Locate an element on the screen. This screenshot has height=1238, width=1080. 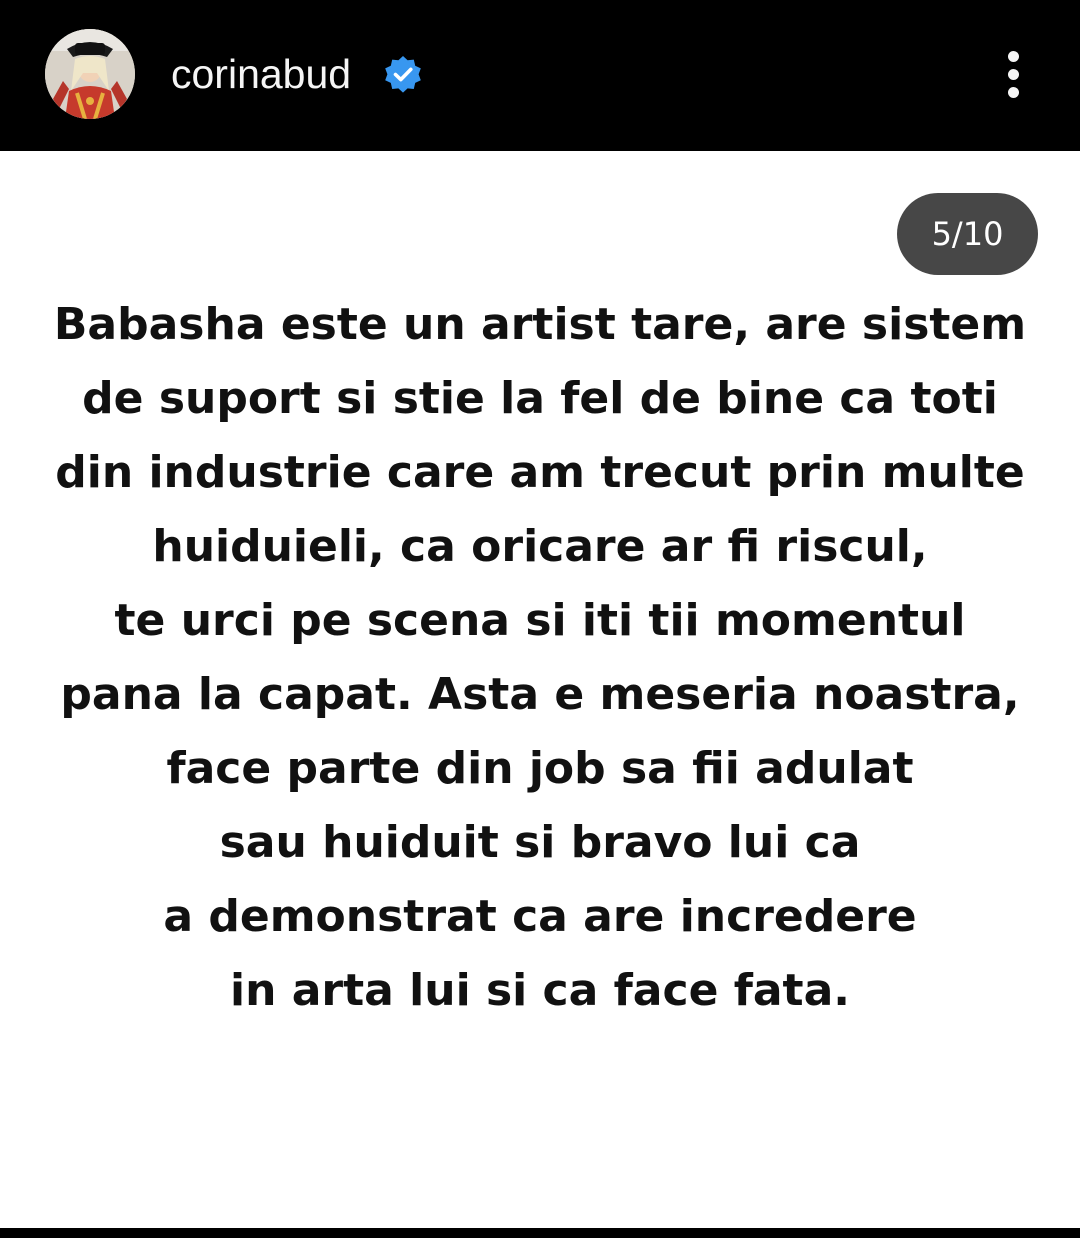
story-counter-badge: 5/10 is located at coordinates (967, 234).